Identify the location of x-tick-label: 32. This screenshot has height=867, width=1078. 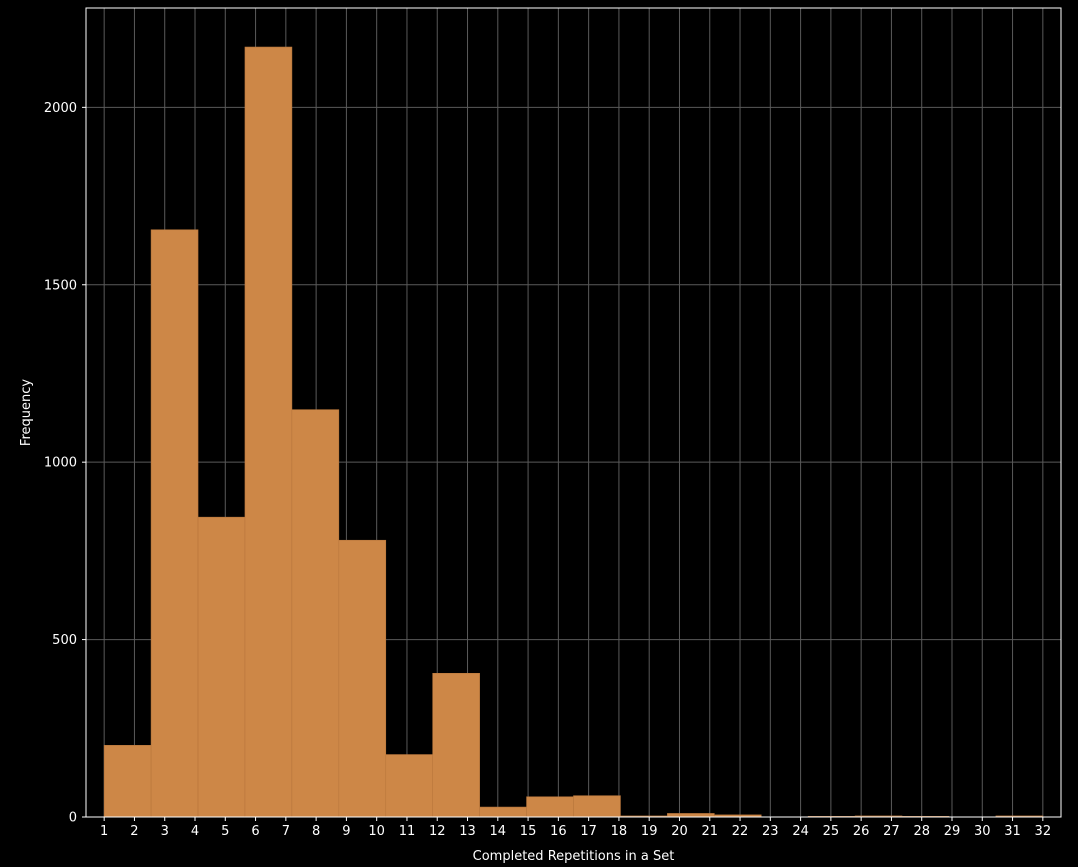
(1043, 831).